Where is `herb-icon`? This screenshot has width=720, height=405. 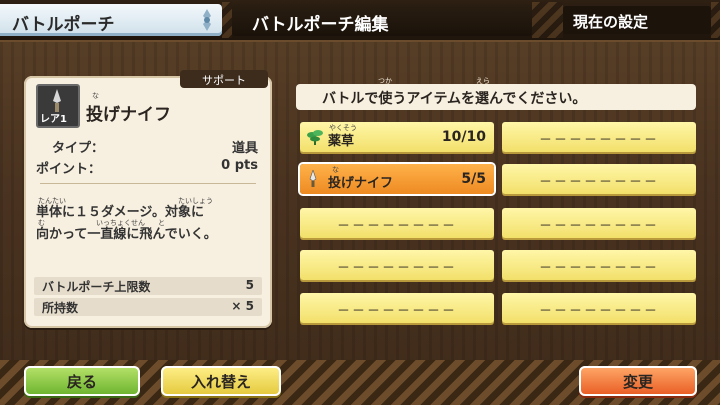 herb-icon is located at coordinates (315, 137).